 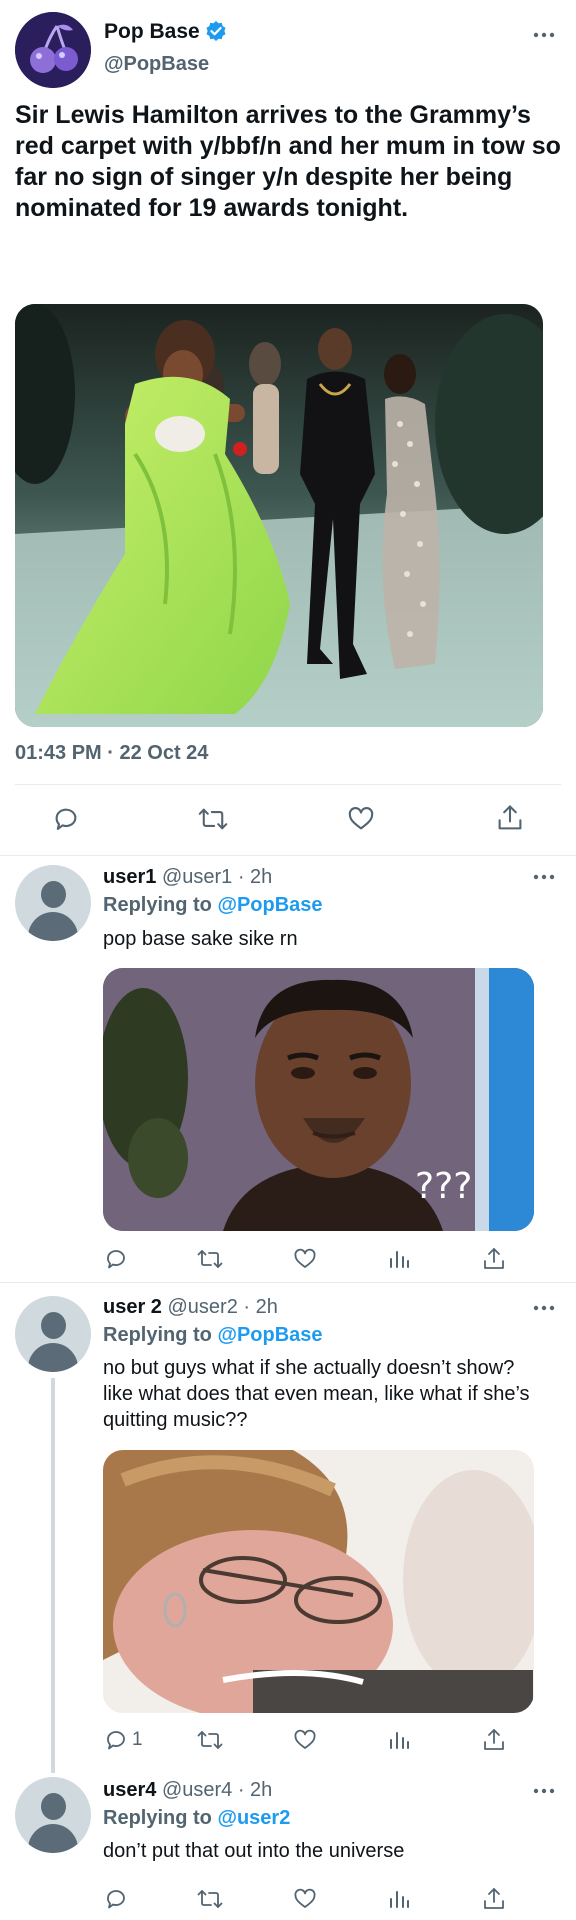 I want to click on handle: @user1, so click(x=197, y=877).